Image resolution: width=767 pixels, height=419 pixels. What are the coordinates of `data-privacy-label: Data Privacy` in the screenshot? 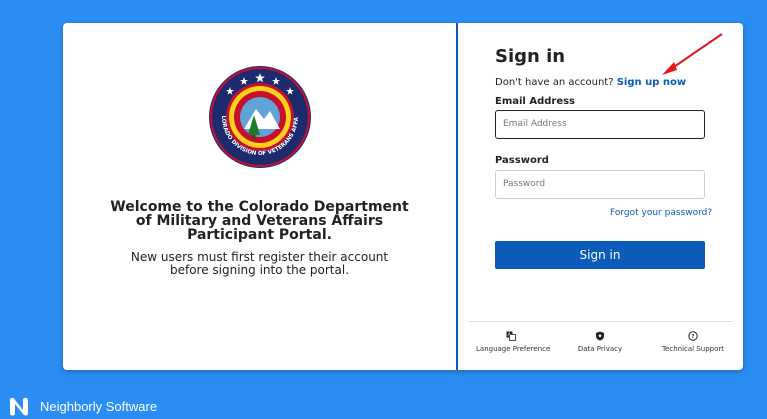 It's located at (600, 349).